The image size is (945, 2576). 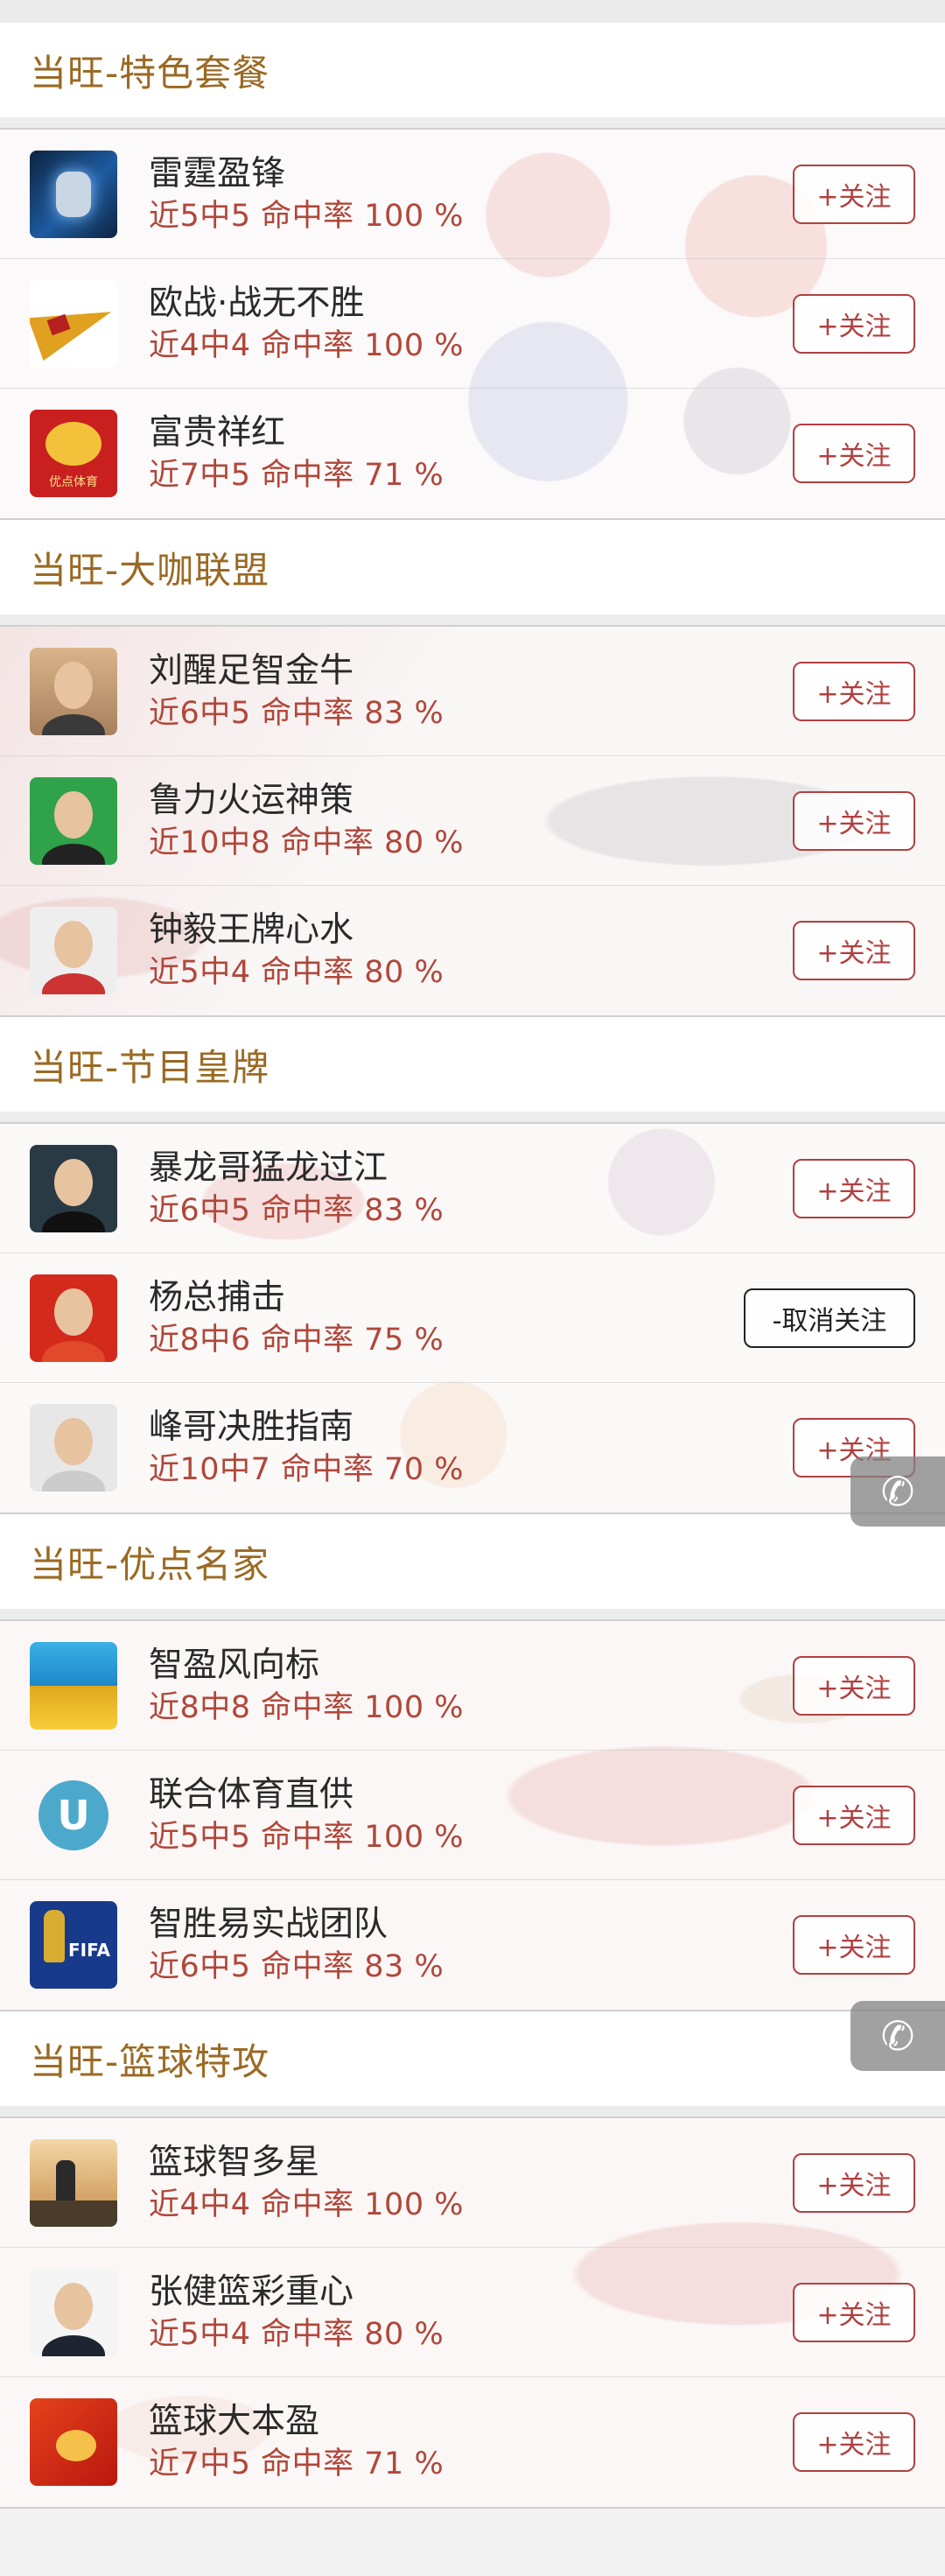 What do you see at coordinates (472, 572) in the screenshot?
I see `section-header: 当旺-大咖联盟` at bounding box center [472, 572].